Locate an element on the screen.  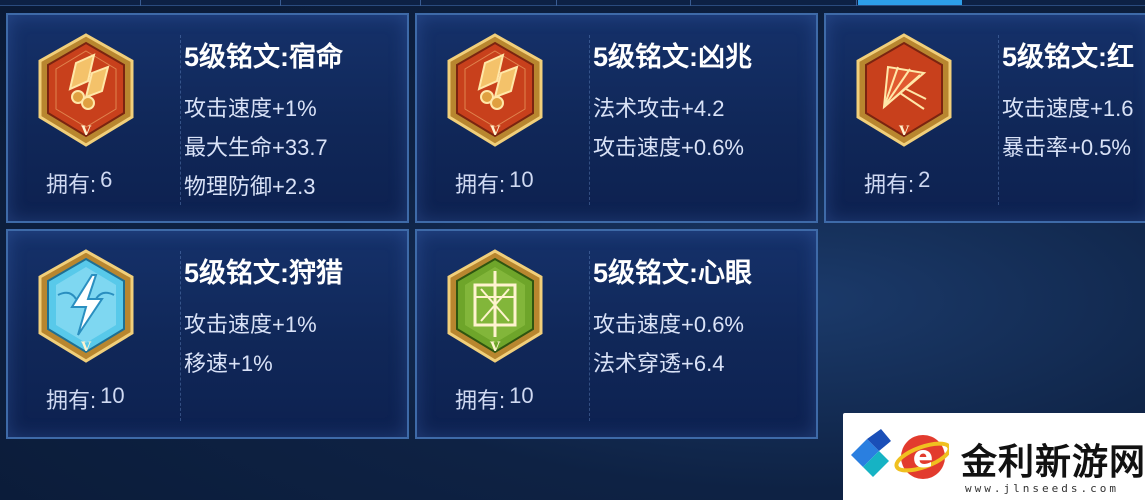
eye-rune-icon: V is located at coordinates (495, 307).